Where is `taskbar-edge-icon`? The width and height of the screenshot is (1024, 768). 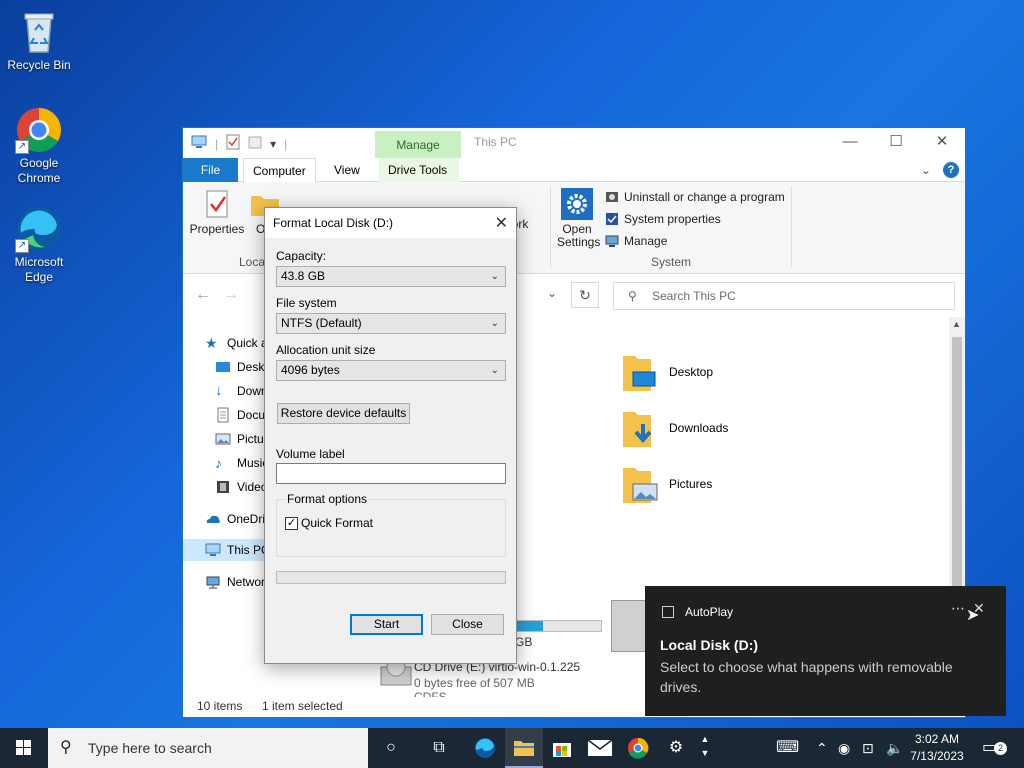 taskbar-edge-icon is located at coordinates (485, 748).